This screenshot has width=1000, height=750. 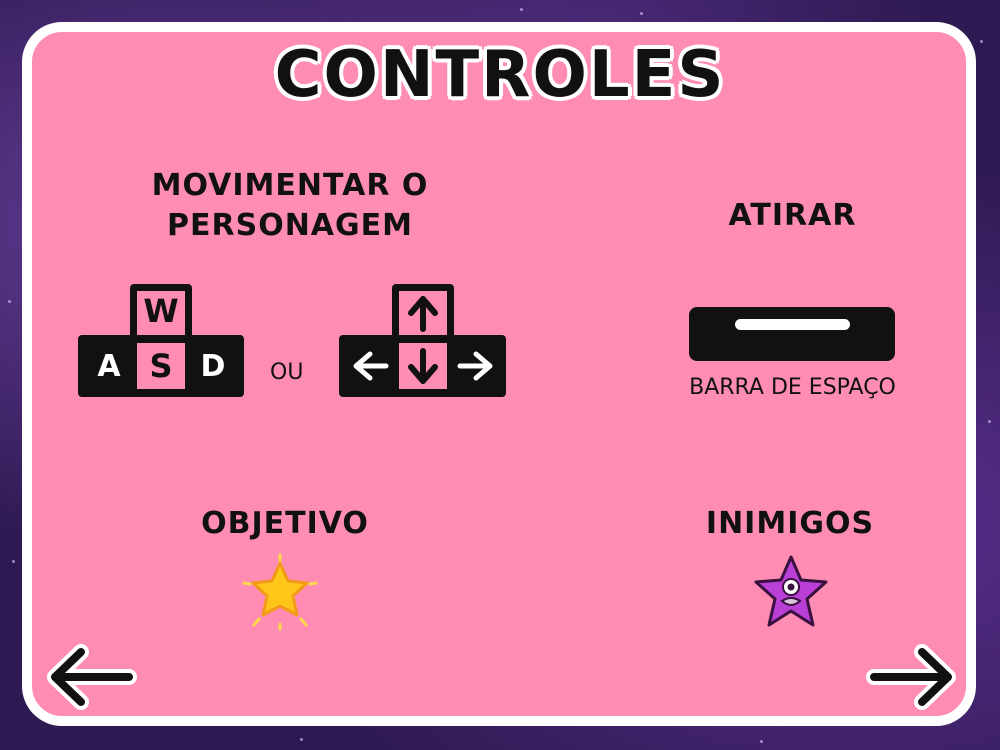 What do you see at coordinates (290, 225) in the screenshot?
I see `move-heading-line2: PERSONAGEM` at bounding box center [290, 225].